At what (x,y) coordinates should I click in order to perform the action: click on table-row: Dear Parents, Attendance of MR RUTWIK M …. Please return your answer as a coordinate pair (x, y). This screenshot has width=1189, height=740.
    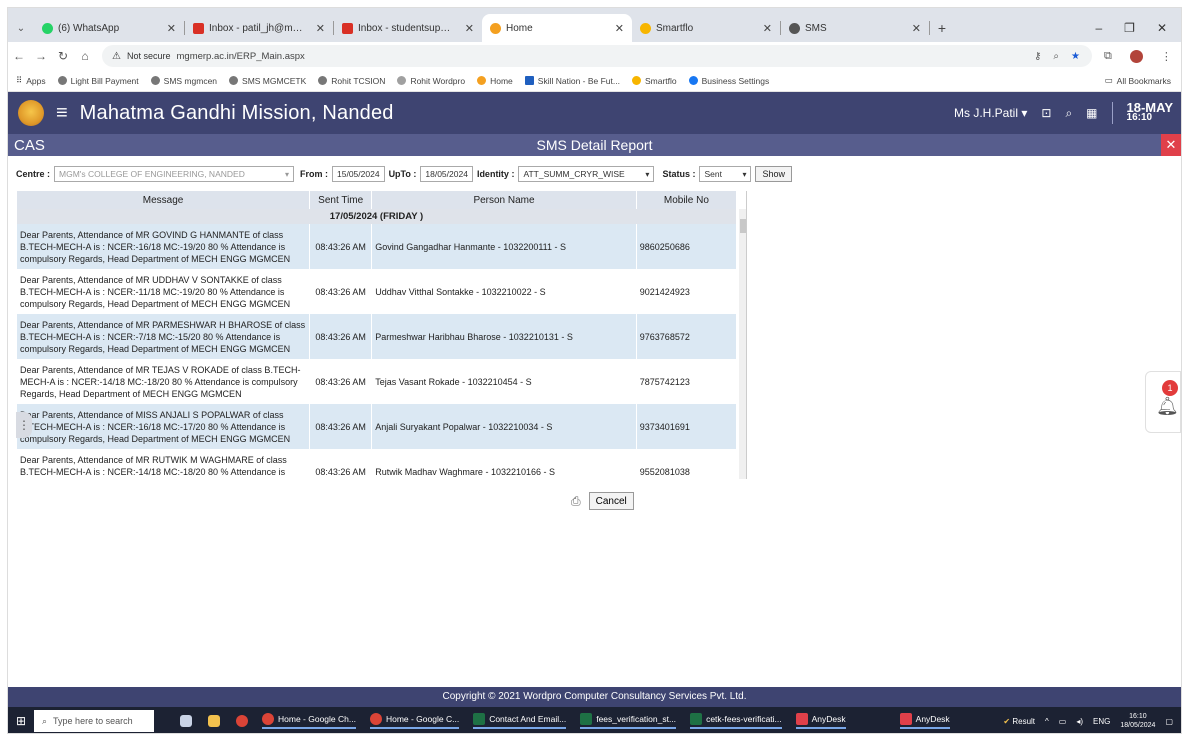
    Looking at the image, I should click on (377, 464).